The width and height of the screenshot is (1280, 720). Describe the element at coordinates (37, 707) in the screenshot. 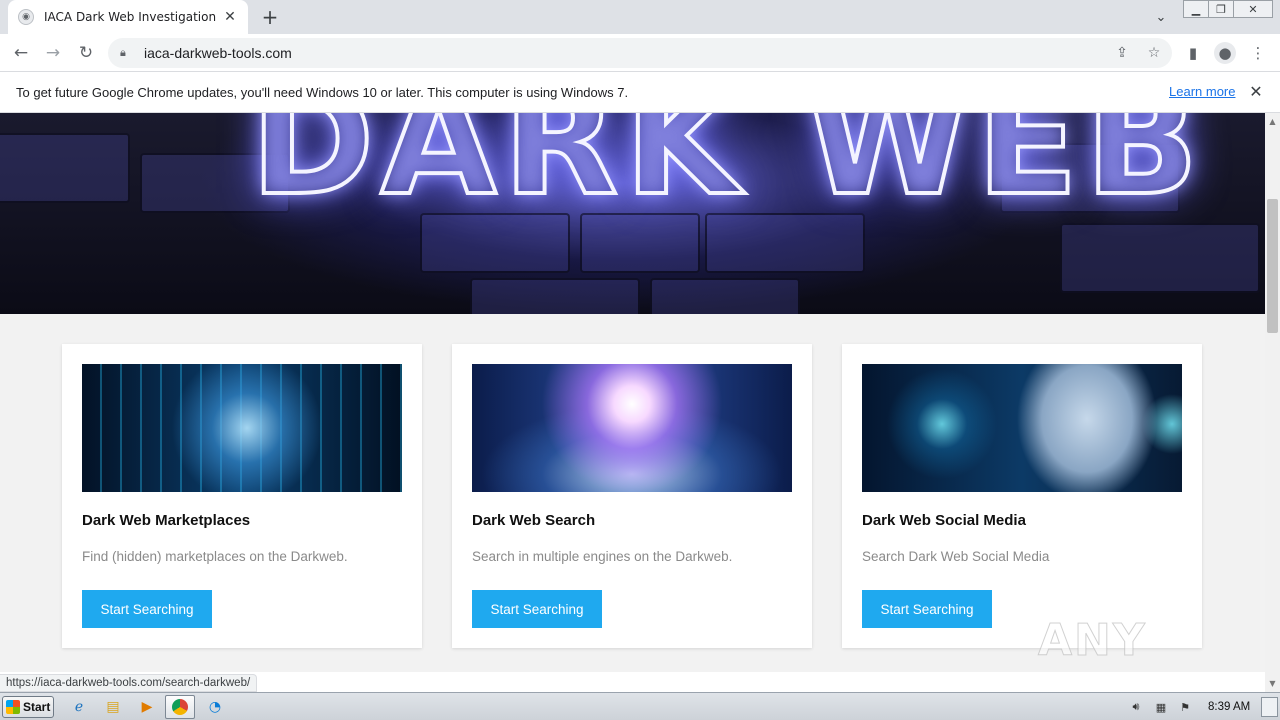

I see `start-label: Start` at that location.